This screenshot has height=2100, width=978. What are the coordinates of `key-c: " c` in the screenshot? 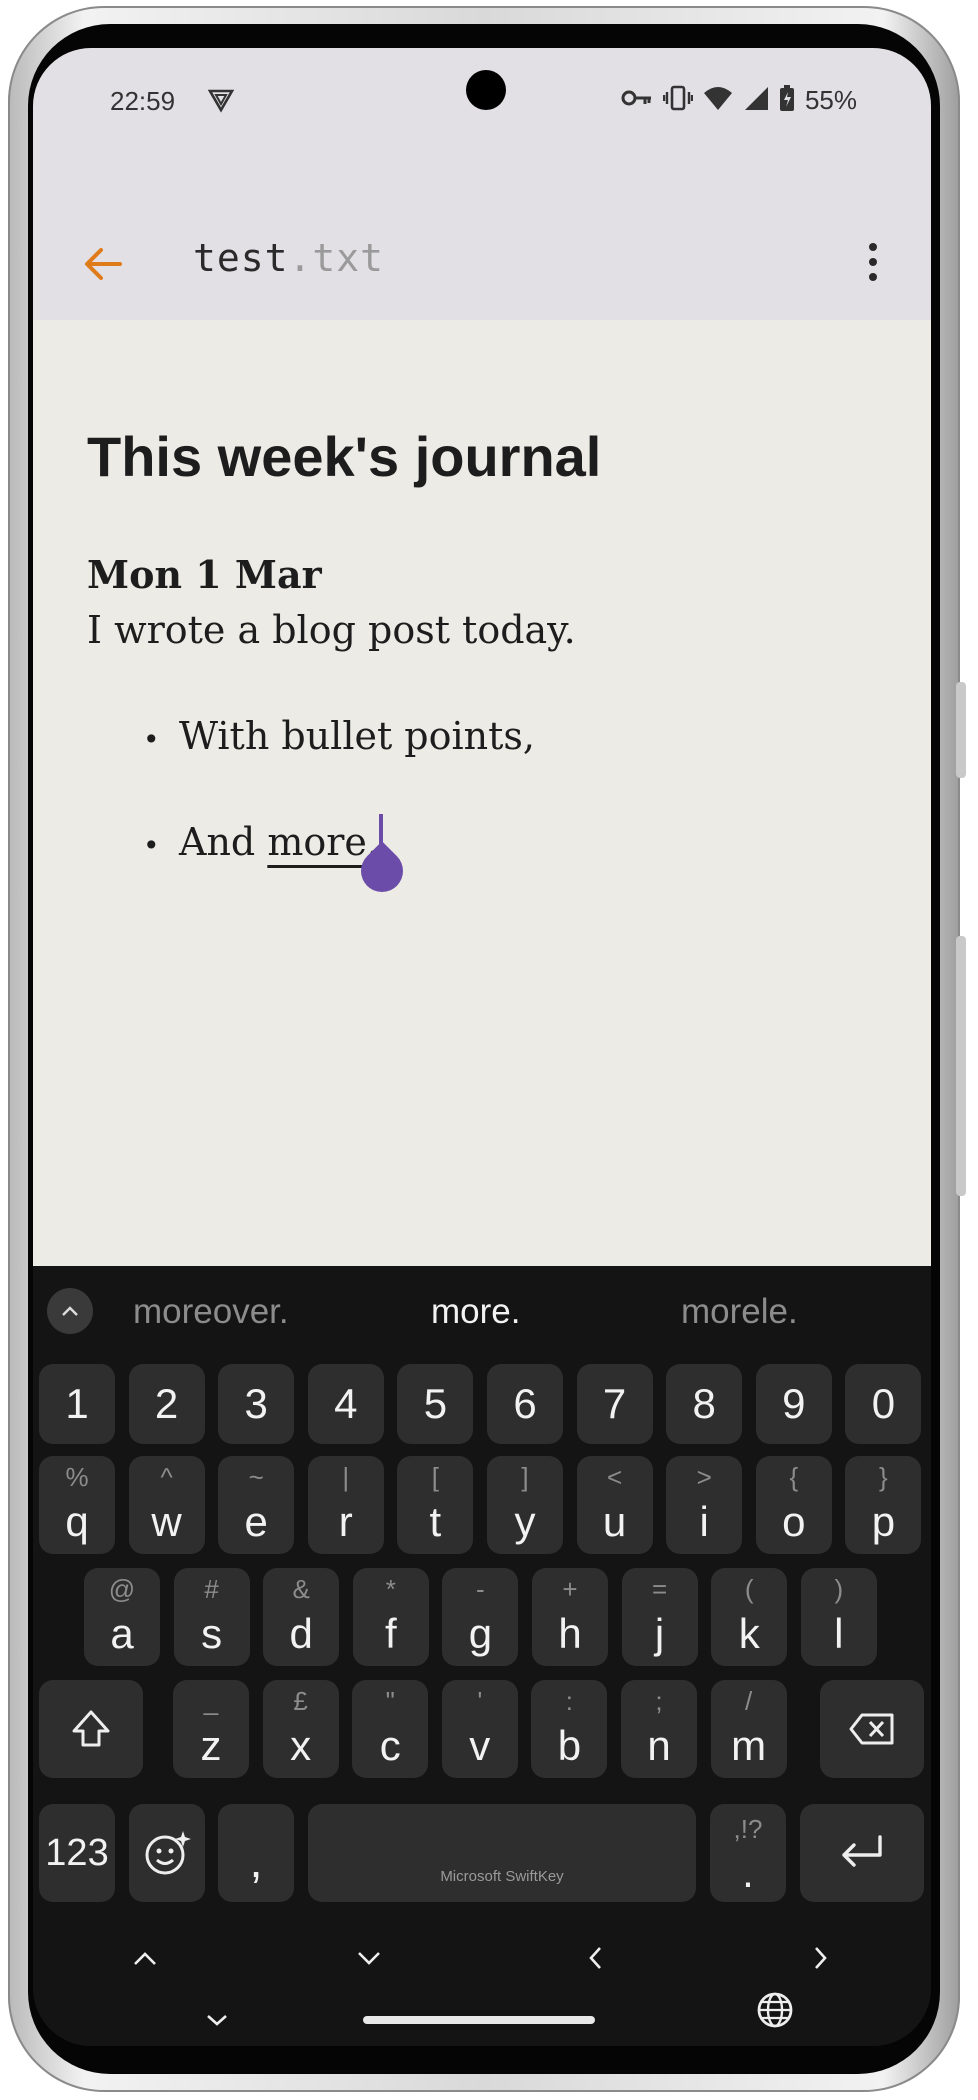 It's located at (390, 1729).